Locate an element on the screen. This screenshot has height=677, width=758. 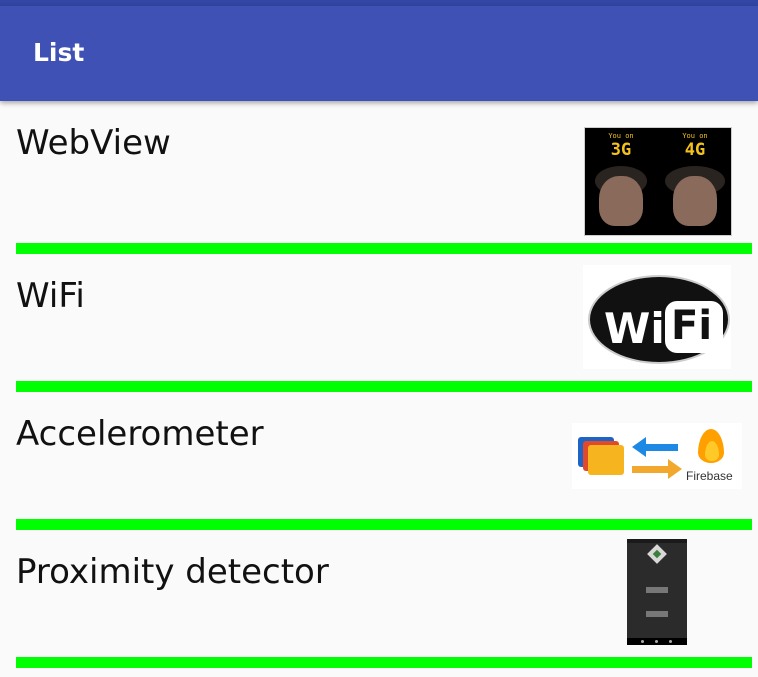
thumbnail-right-panel: You on 4G is located at coordinates (695, 181).